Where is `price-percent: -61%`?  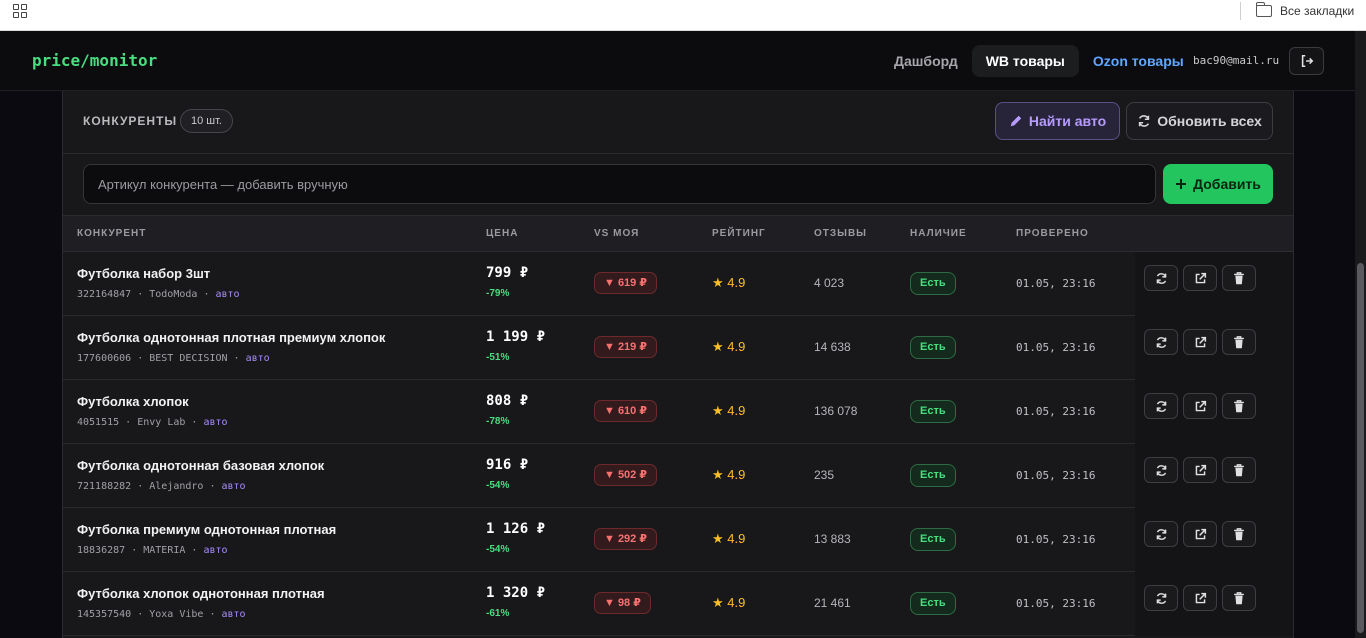
price-percent: -61% is located at coordinates (498, 613).